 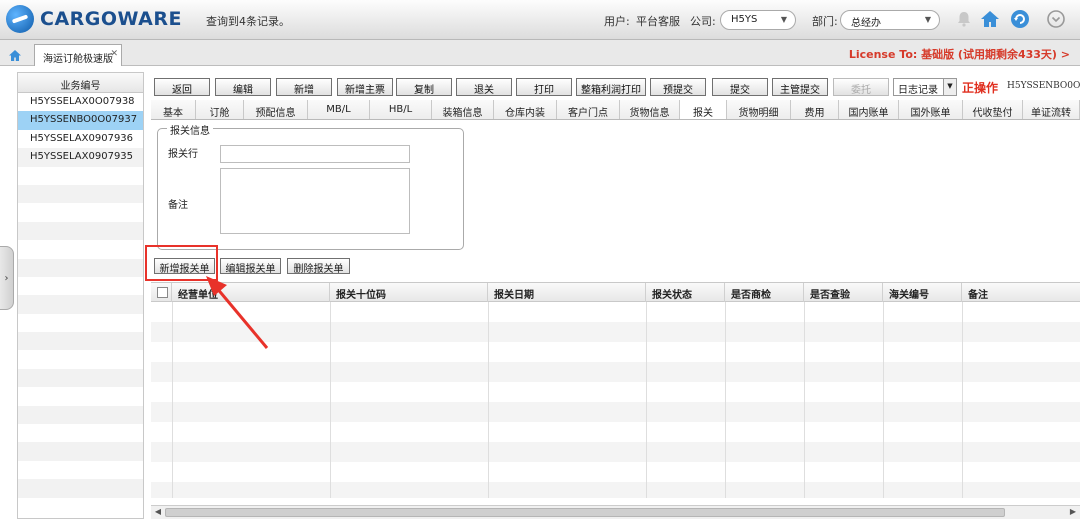 I want to click on tab-hbl: HB/L, so click(x=401, y=109).